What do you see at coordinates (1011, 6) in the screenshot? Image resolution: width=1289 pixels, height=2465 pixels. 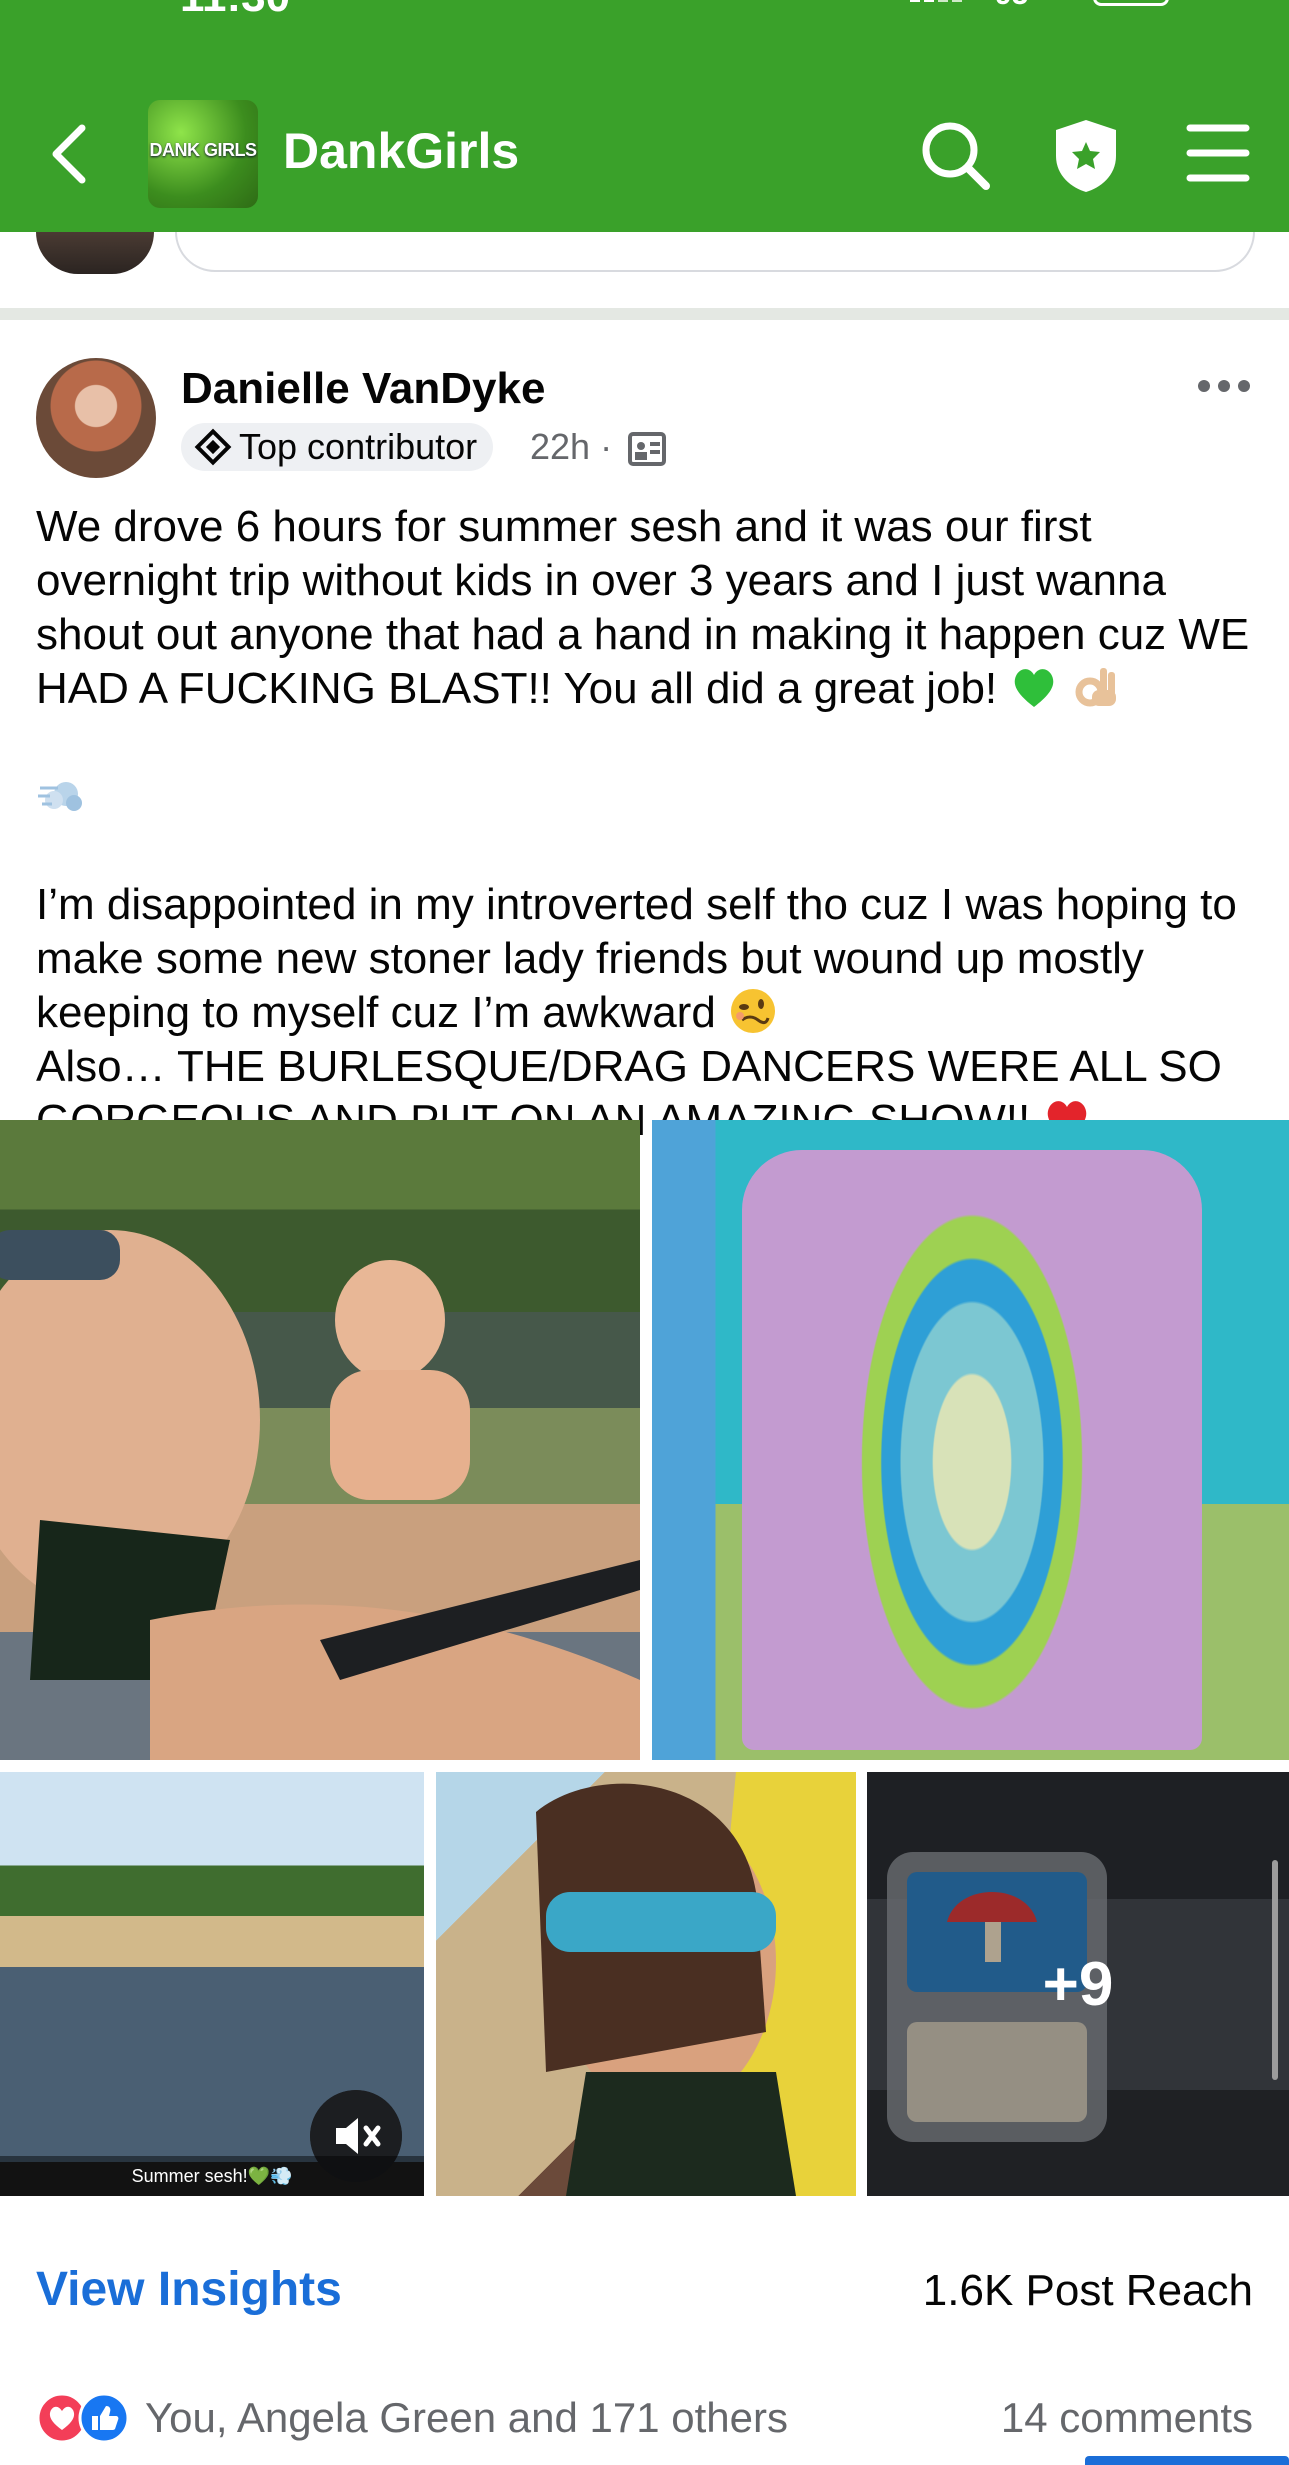 I see `battery-percent: 95` at bounding box center [1011, 6].